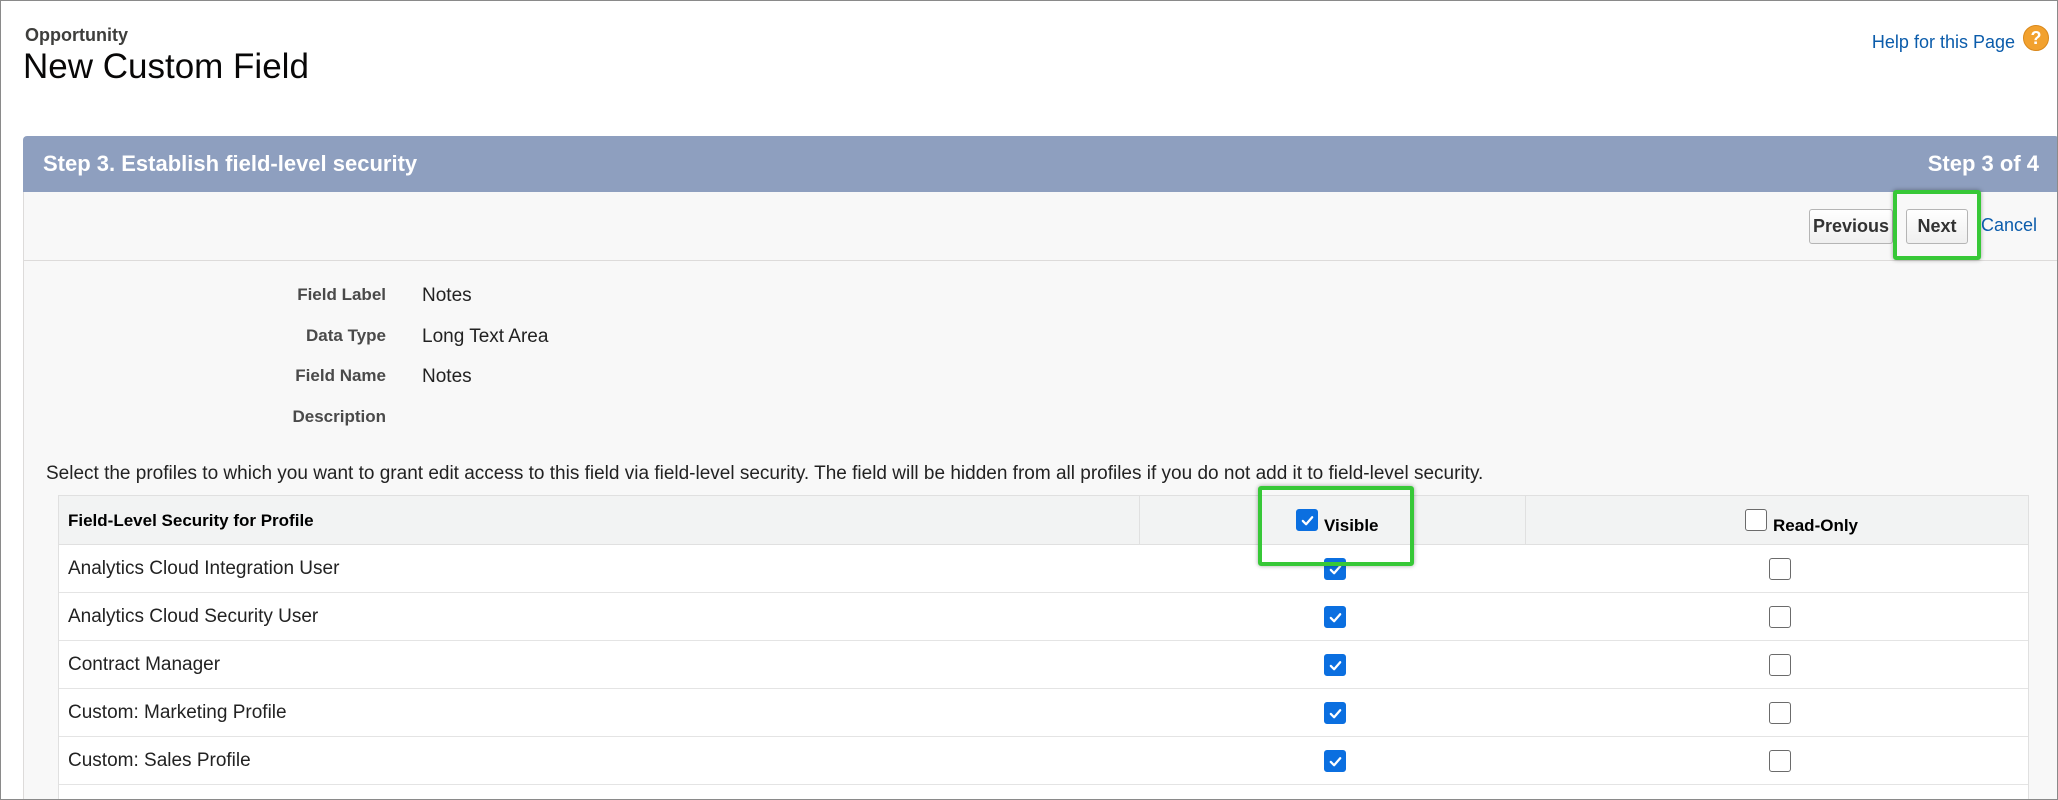  I want to click on read-only-select-all-checkbox, so click(1756, 520).